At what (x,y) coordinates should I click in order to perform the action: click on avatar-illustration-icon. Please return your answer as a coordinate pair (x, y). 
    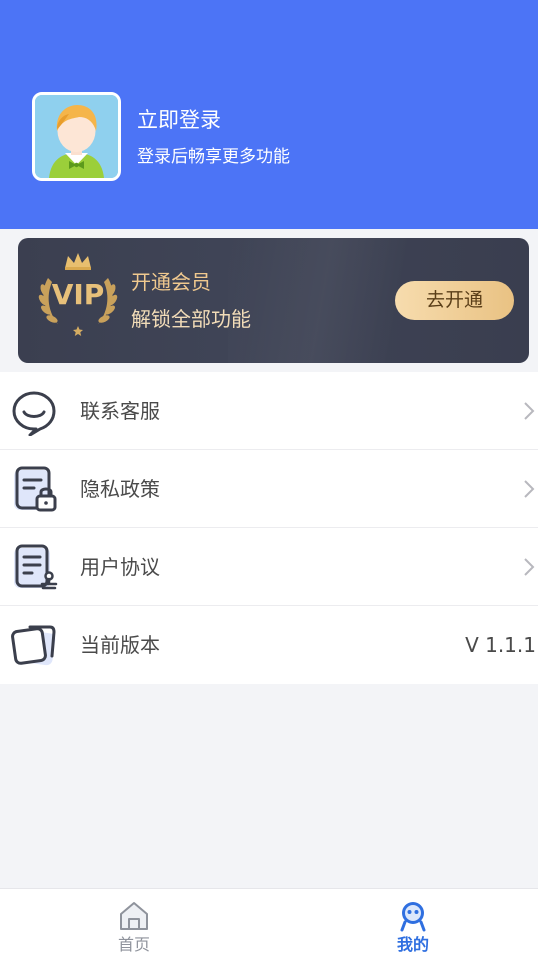
    Looking at the image, I should click on (76, 136).